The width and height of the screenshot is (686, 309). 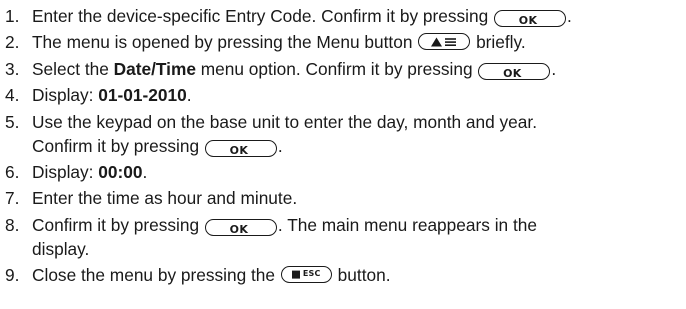 I want to click on esc-key-symbol: ESC, so click(x=306, y=275).